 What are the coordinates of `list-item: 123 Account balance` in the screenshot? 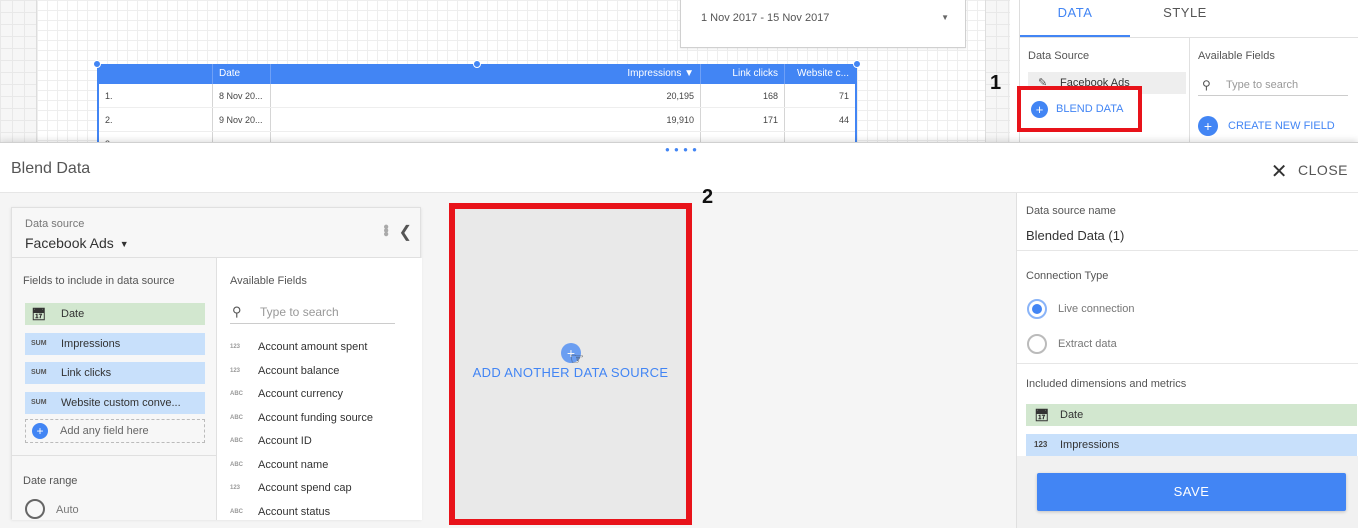 It's located at (322, 372).